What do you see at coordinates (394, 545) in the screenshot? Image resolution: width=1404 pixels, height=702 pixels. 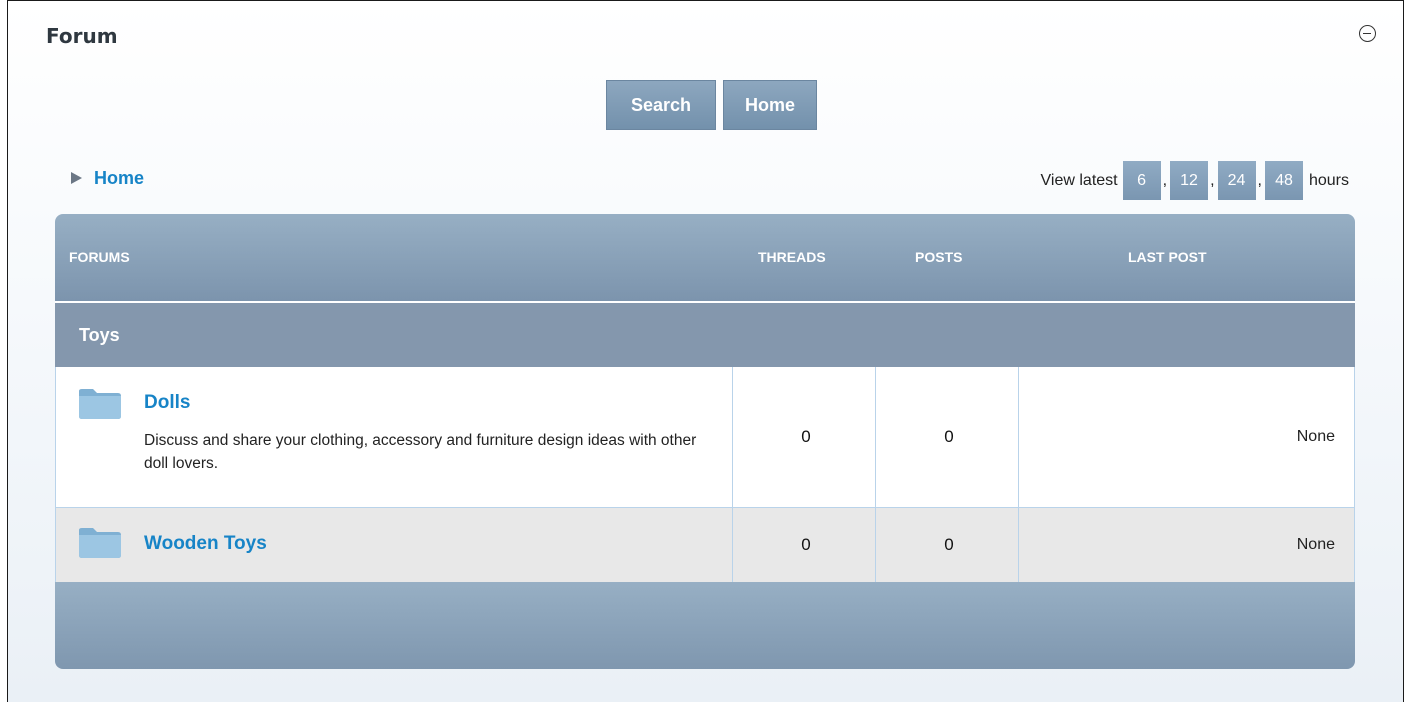 I see `forum-cell: Wooden Toys` at bounding box center [394, 545].